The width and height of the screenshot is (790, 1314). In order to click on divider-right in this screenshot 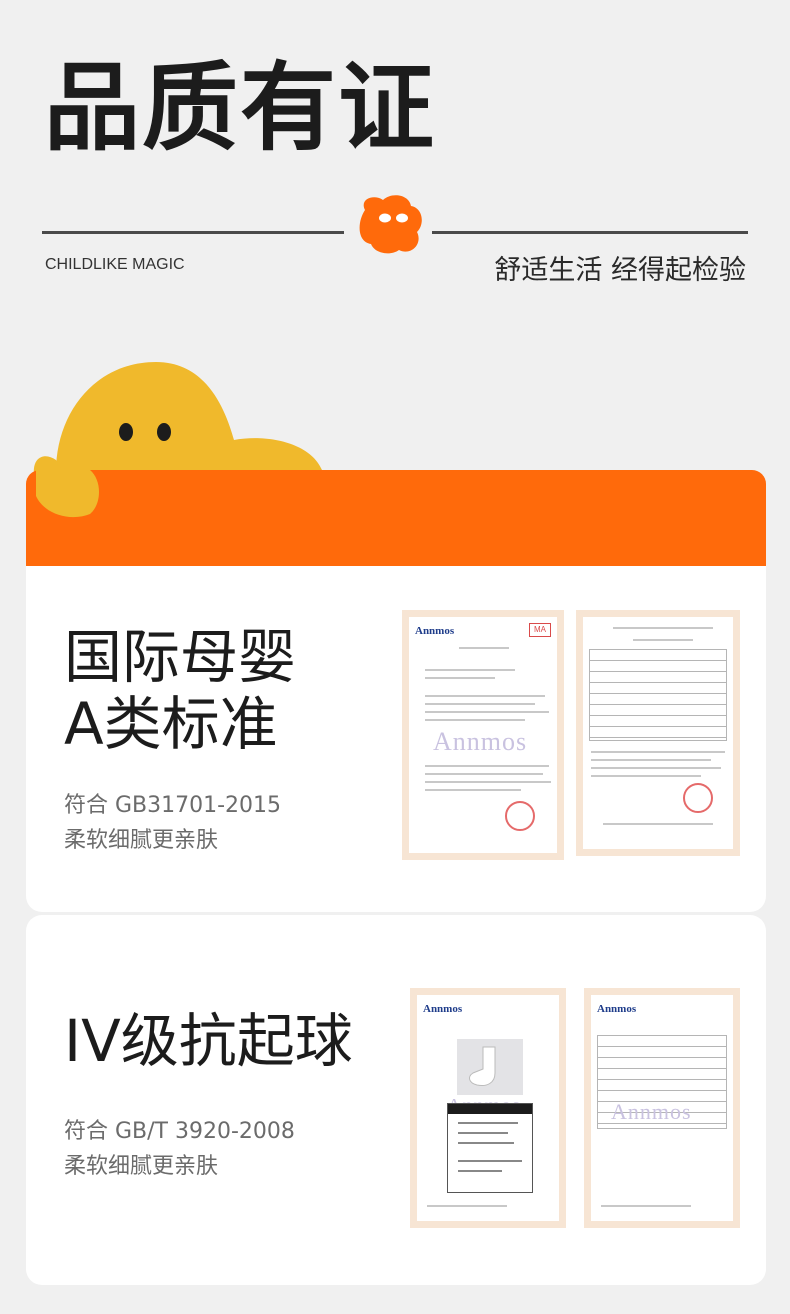, I will do `click(590, 232)`.